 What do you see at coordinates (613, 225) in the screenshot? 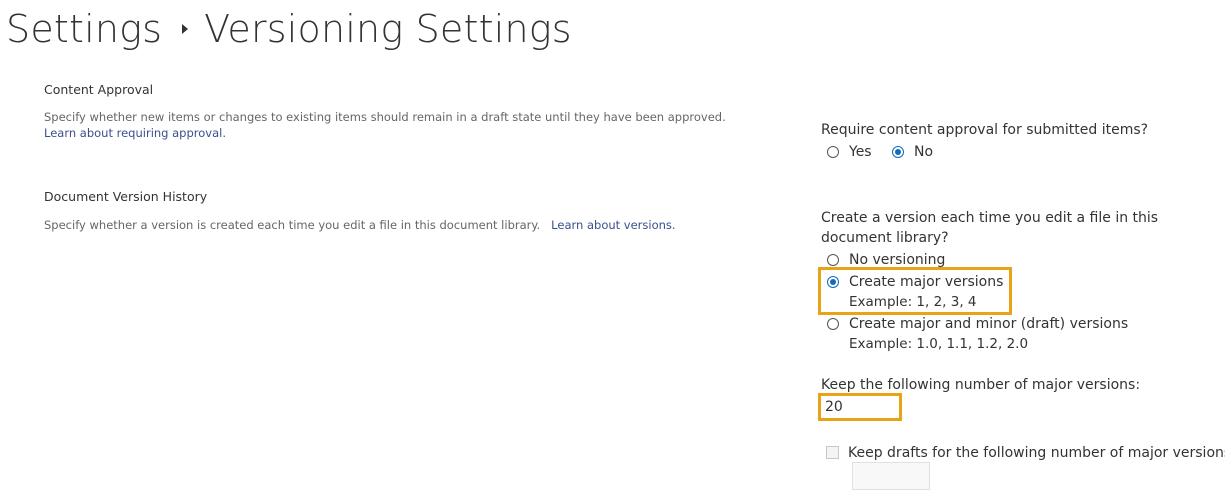
I see `learn-about-versions-link: Learn about versions.` at bounding box center [613, 225].